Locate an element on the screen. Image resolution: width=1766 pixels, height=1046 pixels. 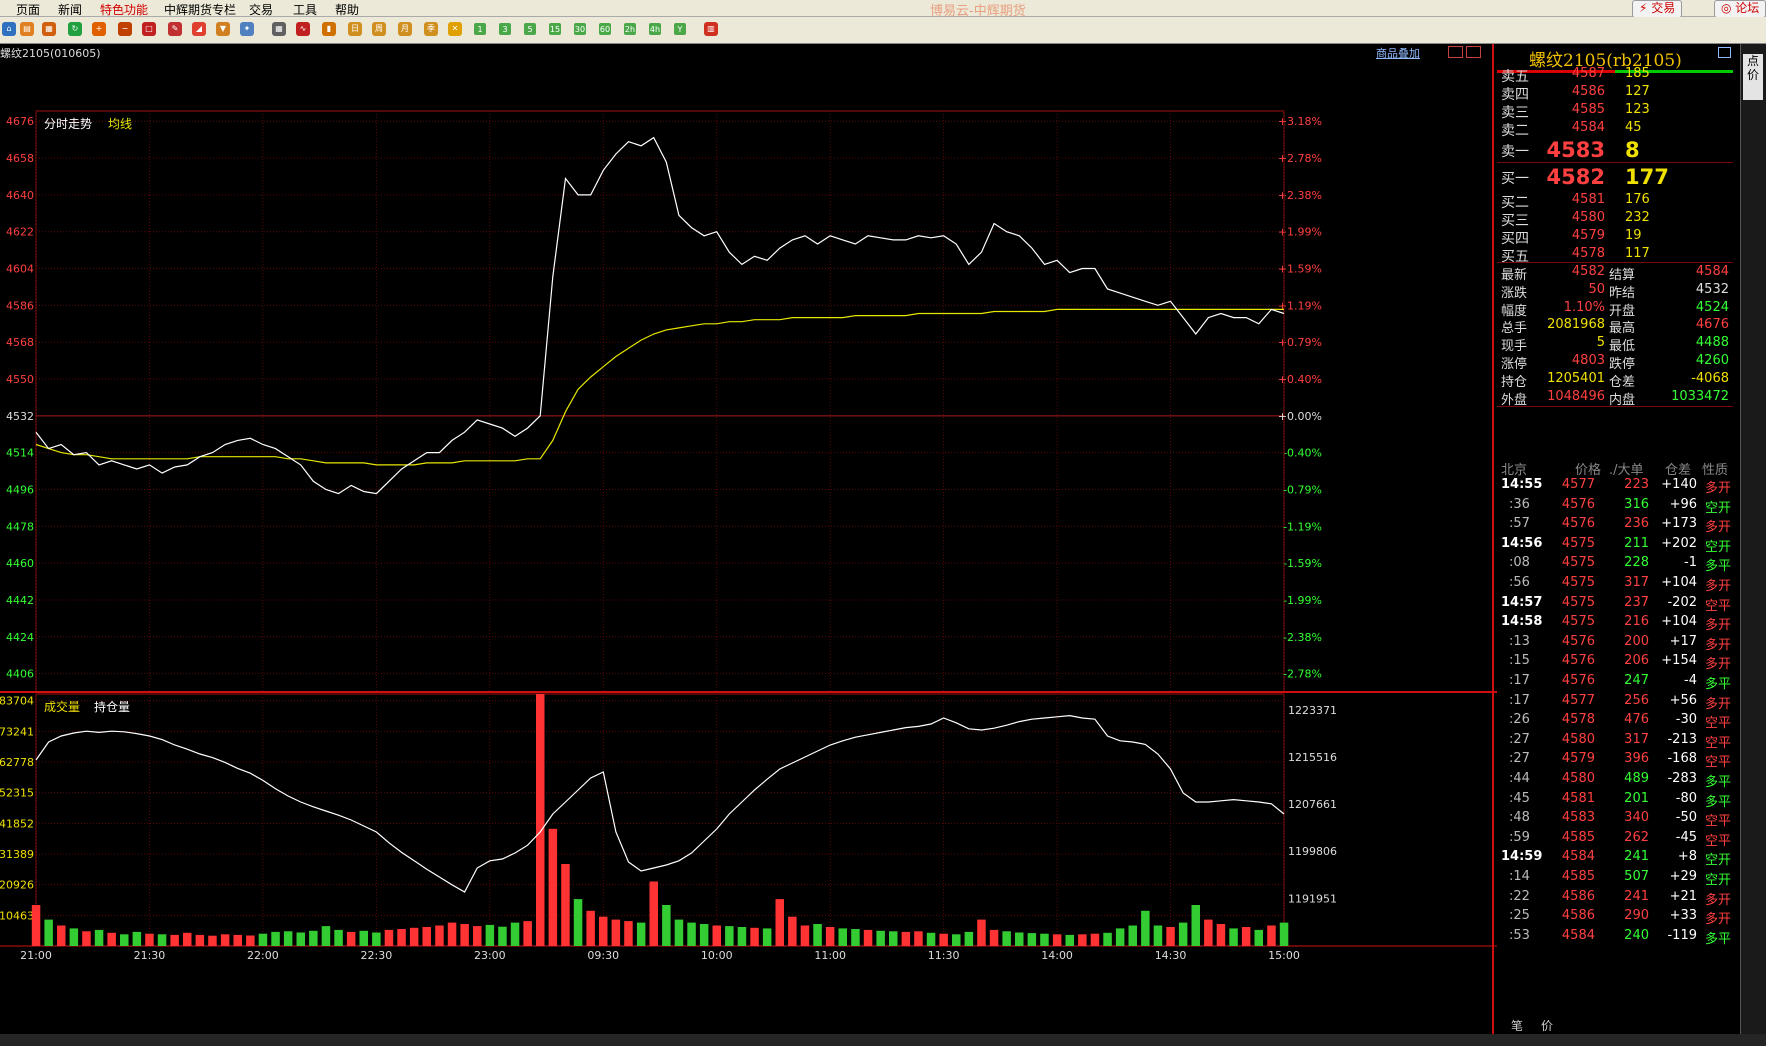
menu-item-4: 交易 is located at coordinates (261, 9).